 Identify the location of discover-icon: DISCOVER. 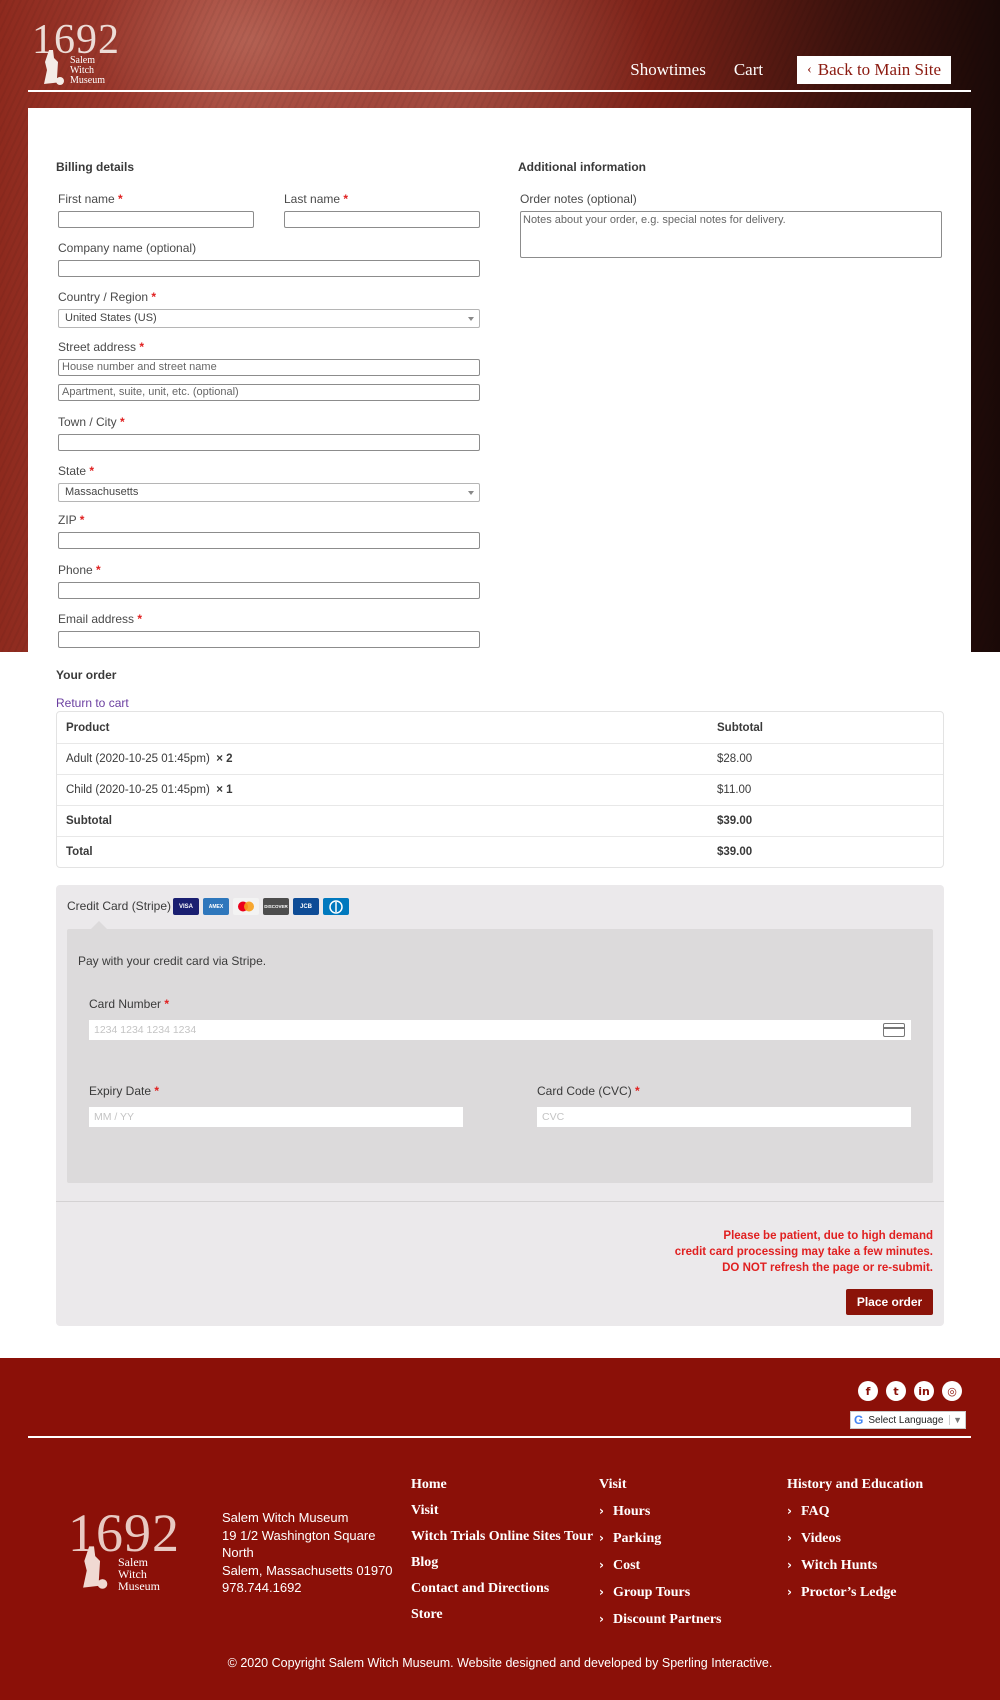
(276, 906).